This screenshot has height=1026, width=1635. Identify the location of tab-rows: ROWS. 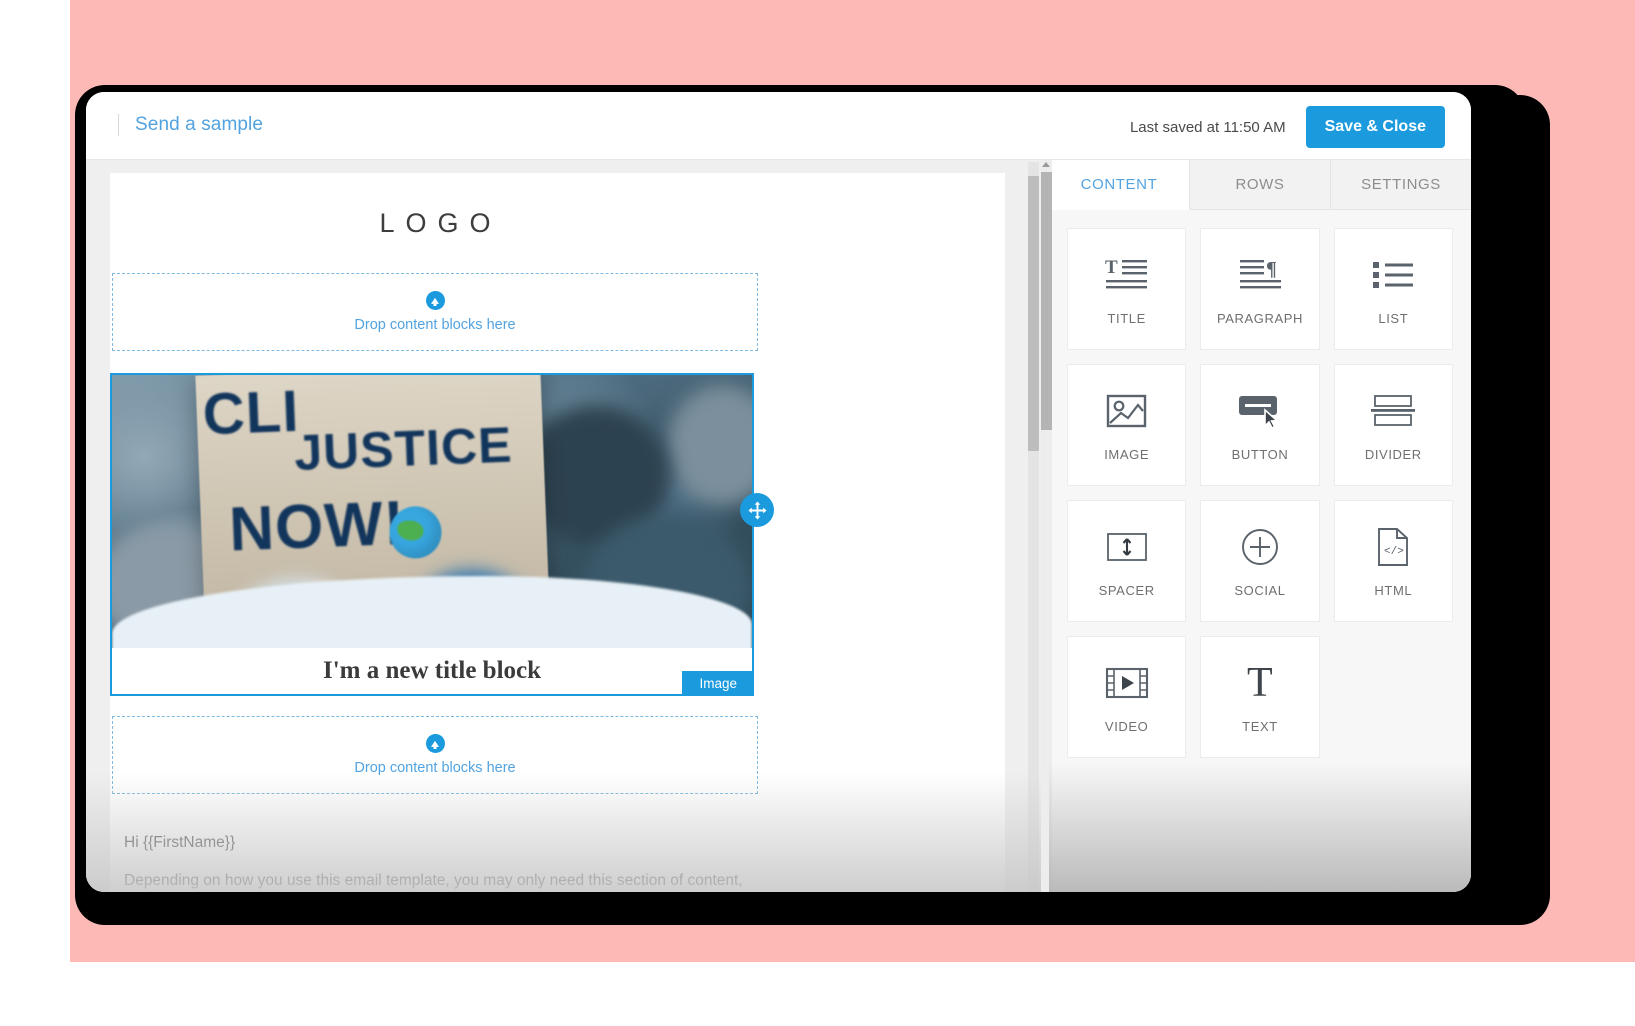
(1260, 185).